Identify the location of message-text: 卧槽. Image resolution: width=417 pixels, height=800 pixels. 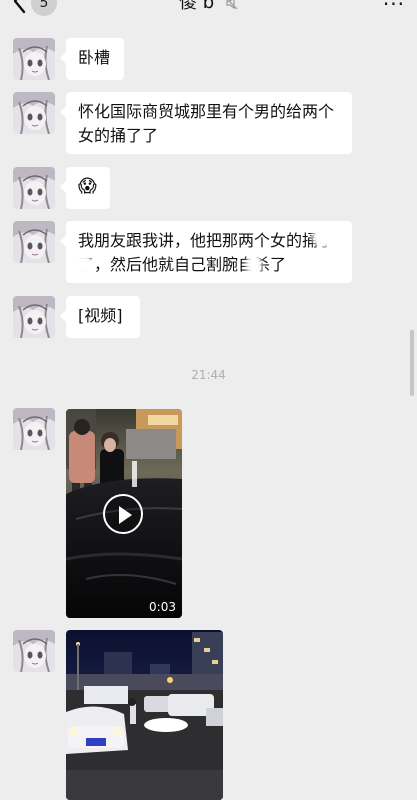
(94, 57).